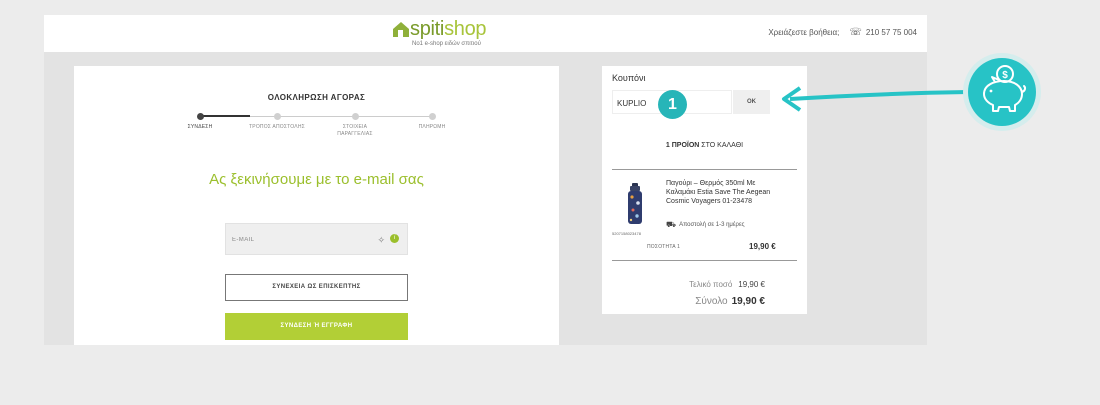  I want to click on step-payment: ΠΛΗΡΩΜΗ, so click(432, 122).